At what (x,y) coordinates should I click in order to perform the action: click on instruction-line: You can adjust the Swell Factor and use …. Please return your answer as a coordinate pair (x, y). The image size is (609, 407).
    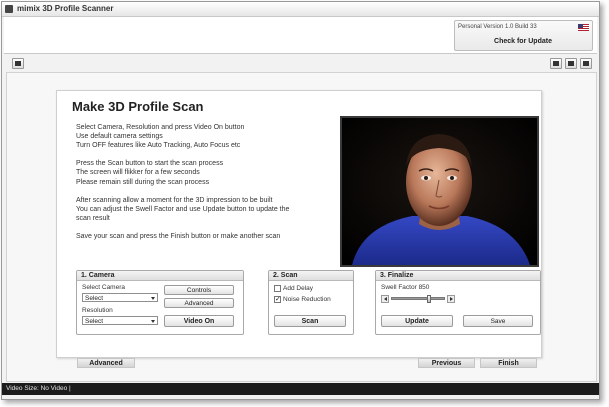
    Looking at the image, I should click on (183, 209).